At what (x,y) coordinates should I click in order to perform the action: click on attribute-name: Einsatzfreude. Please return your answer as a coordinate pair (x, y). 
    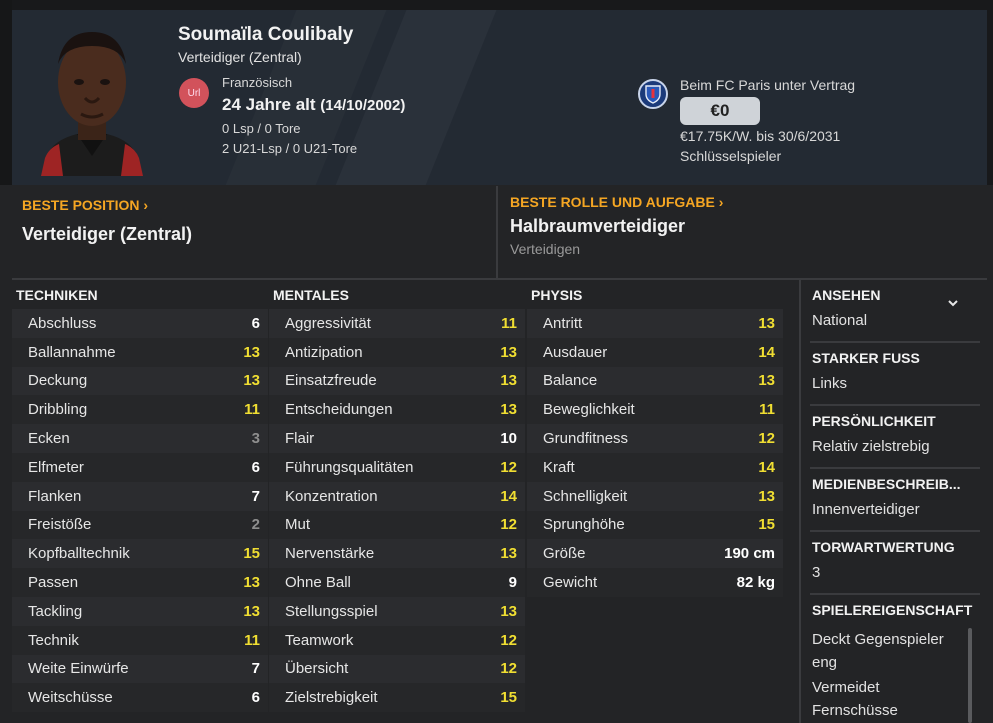
    Looking at the image, I should click on (331, 381).